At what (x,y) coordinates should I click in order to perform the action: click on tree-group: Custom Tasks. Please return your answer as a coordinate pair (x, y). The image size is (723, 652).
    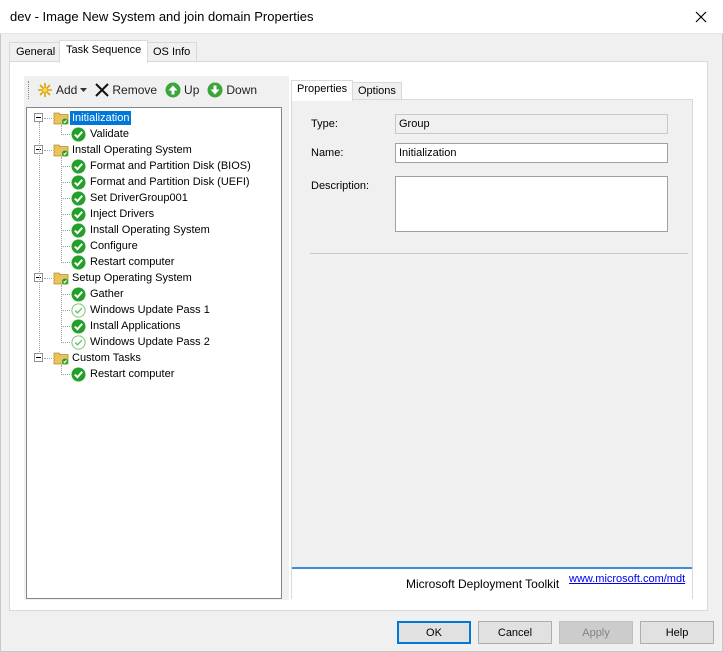
    Looking at the image, I should click on (98, 358).